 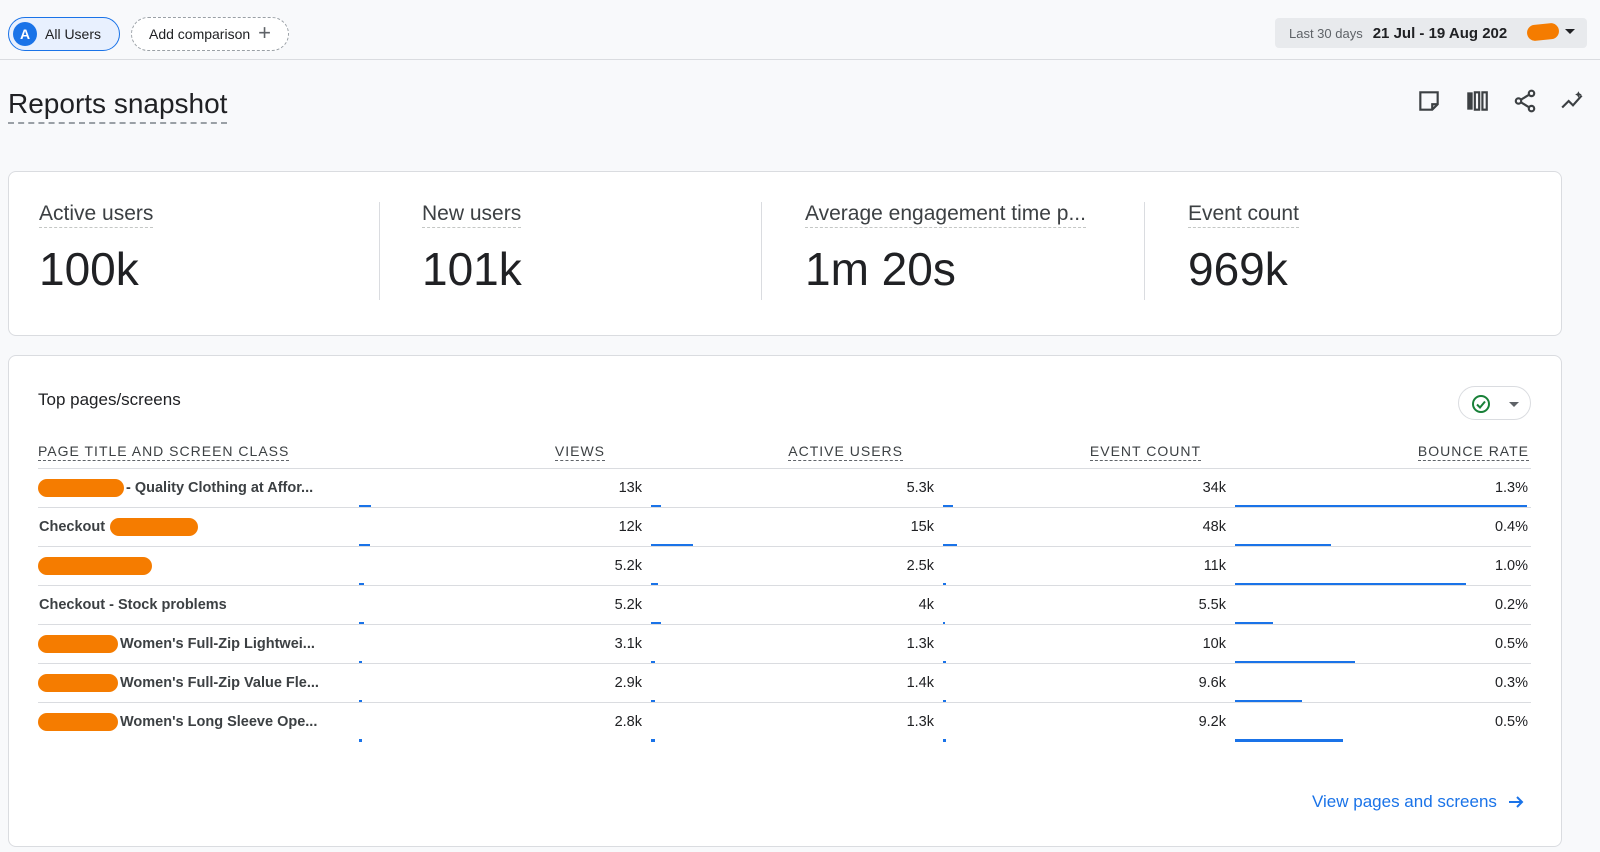 I want to click on active-users-bar, so click(x=653, y=740).